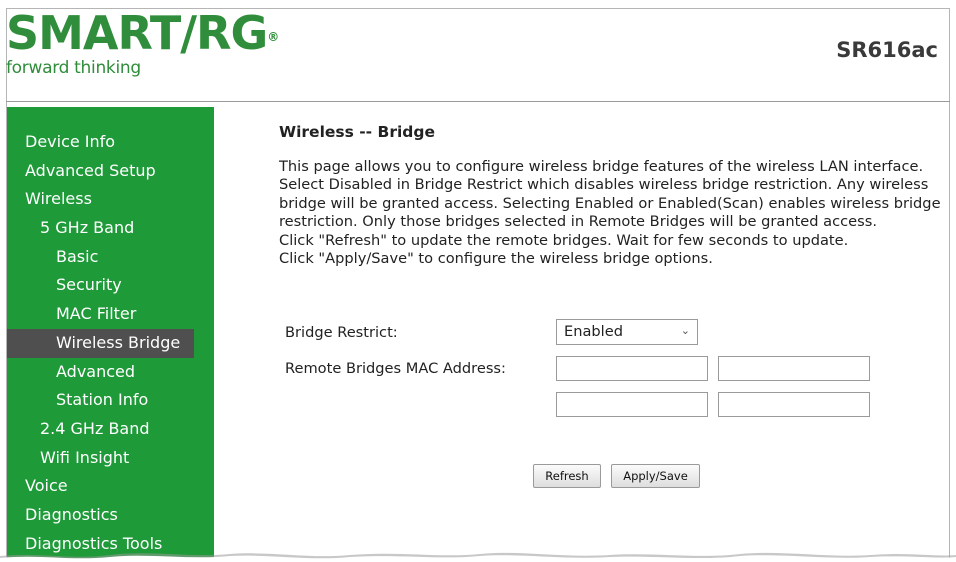  What do you see at coordinates (887, 50) in the screenshot?
I see `model-name: SR616ac` at bounding box center [887, 50].